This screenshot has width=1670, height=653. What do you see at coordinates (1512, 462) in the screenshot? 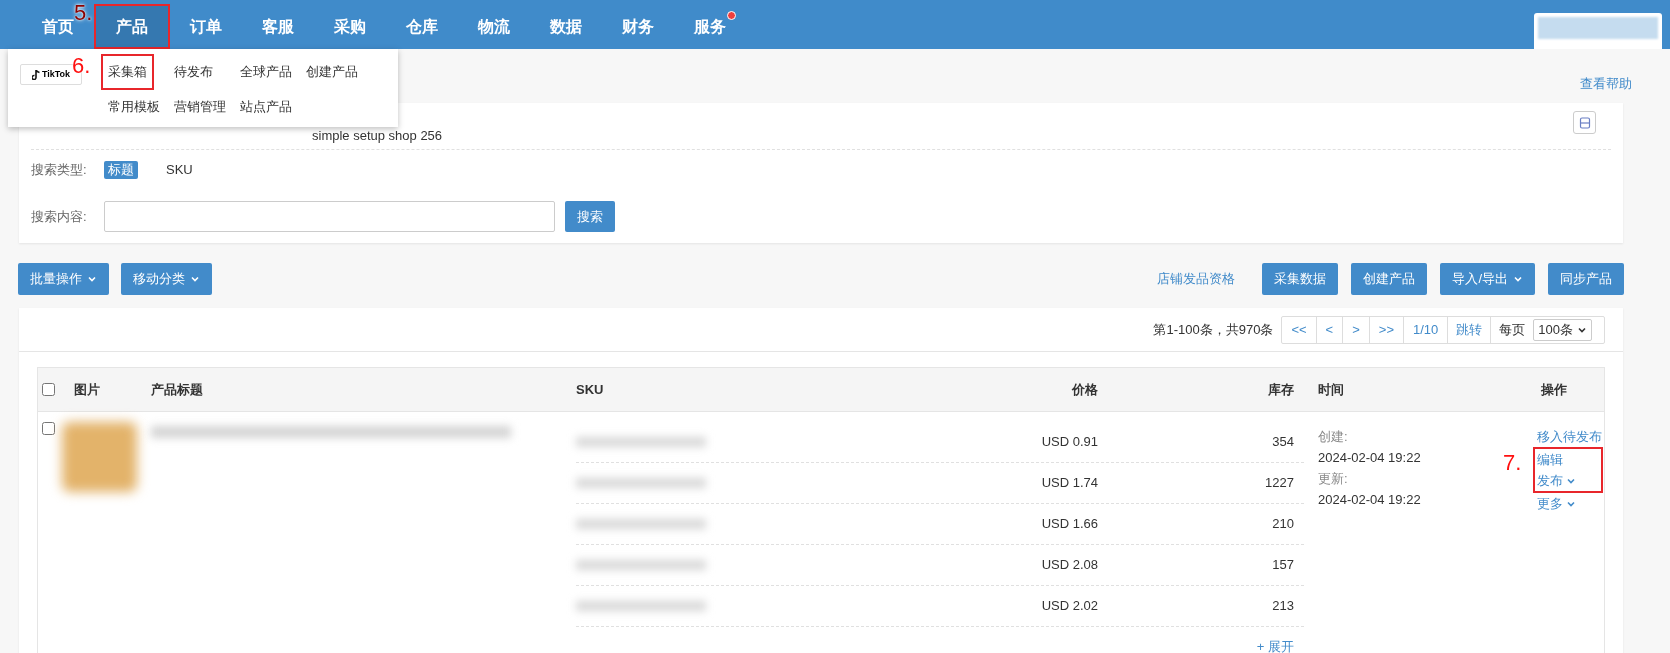
I see `annotation-number: 7.` at bounding box center [1512, 462].